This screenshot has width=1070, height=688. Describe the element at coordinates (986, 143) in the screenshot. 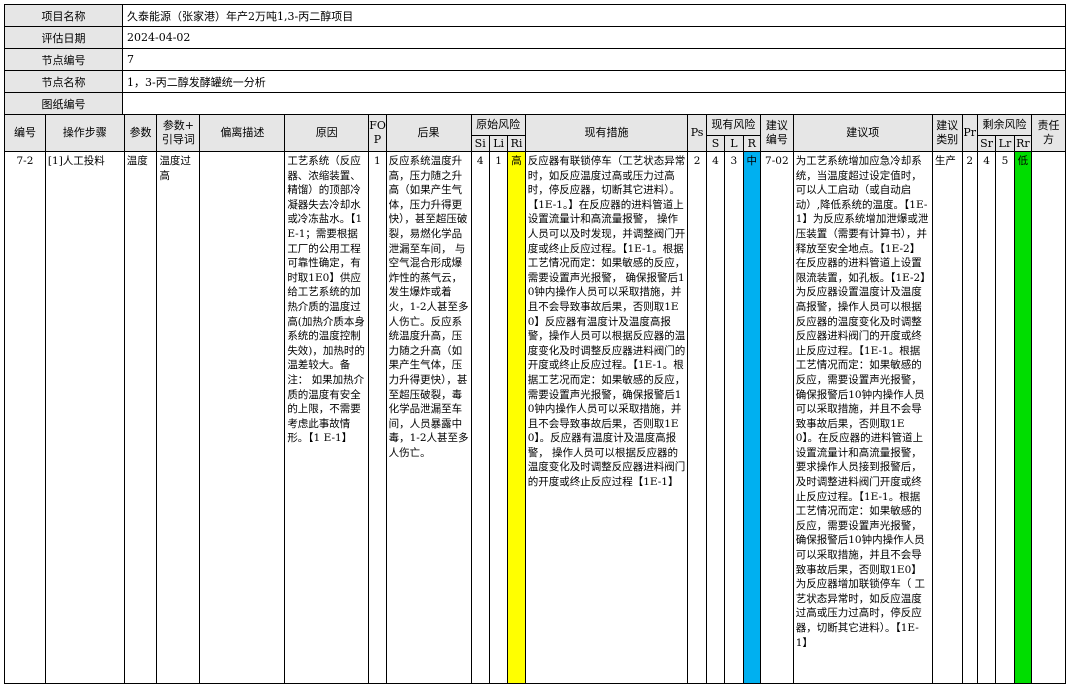

I see `col-sr-header: Sr` at that location.